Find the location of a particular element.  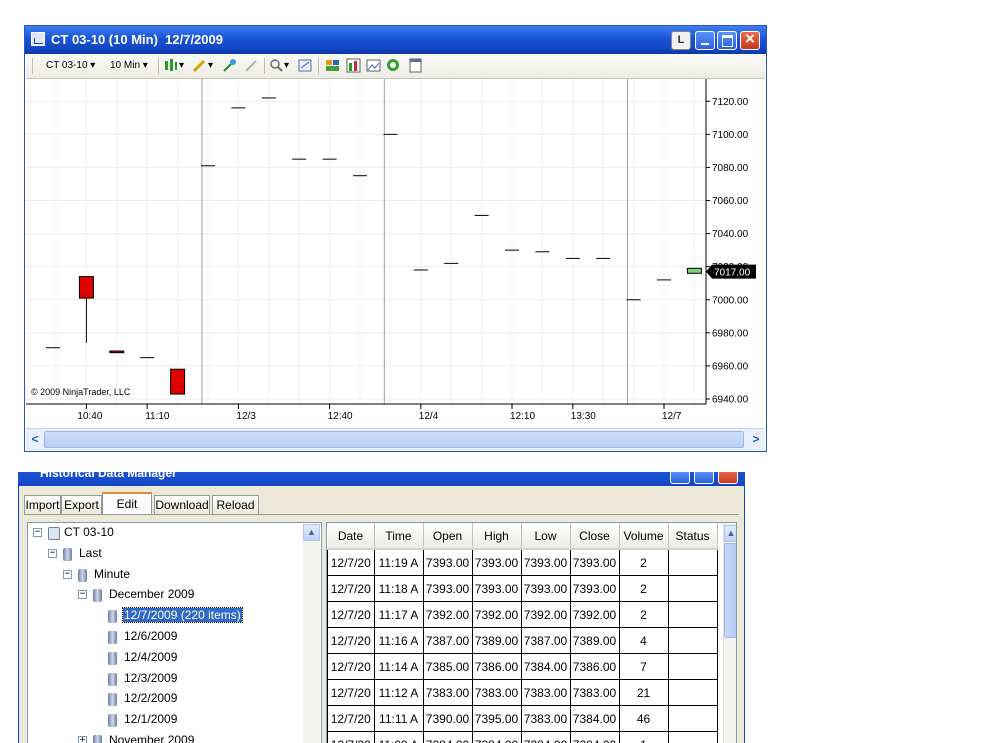

table-cell: 7395.00 is located at coordinates (496, 718).